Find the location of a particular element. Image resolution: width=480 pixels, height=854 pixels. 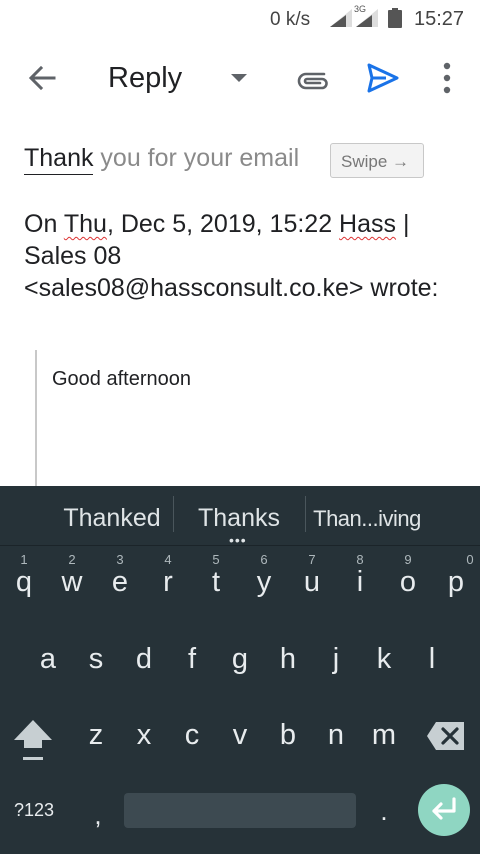

key-s: s is located at coordinates (96, 663).